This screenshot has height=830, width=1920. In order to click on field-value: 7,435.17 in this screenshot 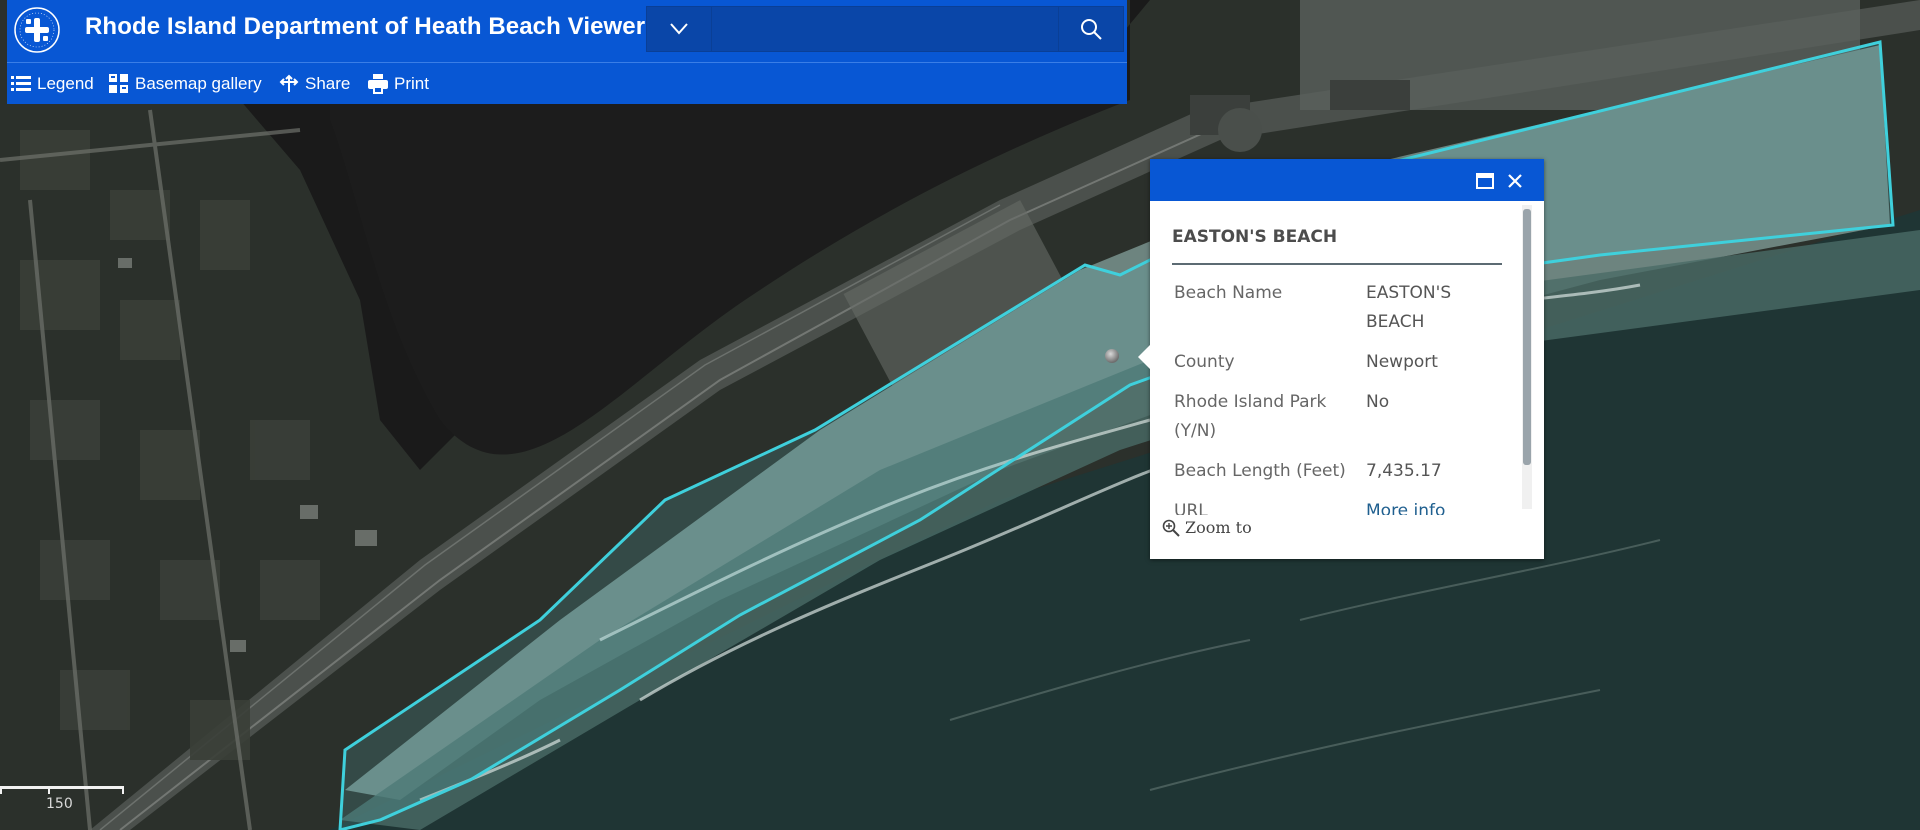, I will do `click(1404, 471)`.